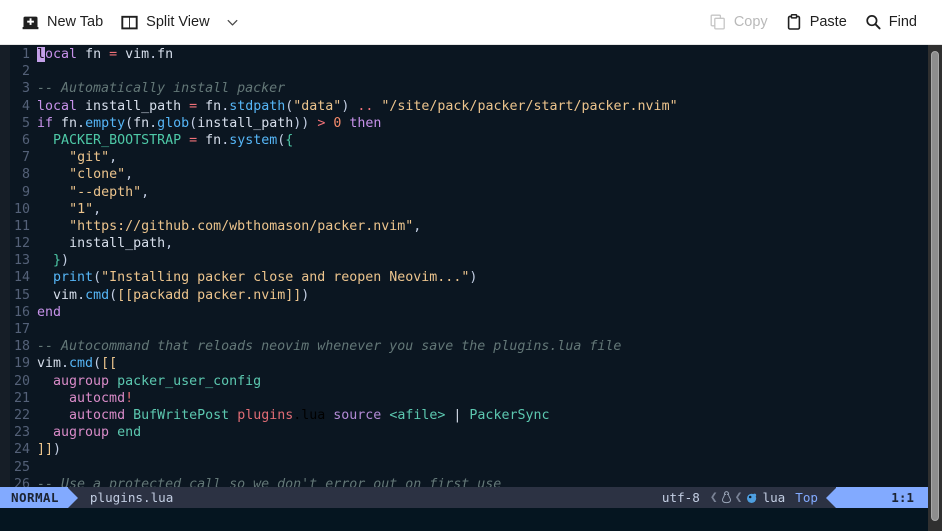 The width and height of the screenshot is (942, 531). I want to click on code-line: 19 vim.cmd([[, so click(339, 363).